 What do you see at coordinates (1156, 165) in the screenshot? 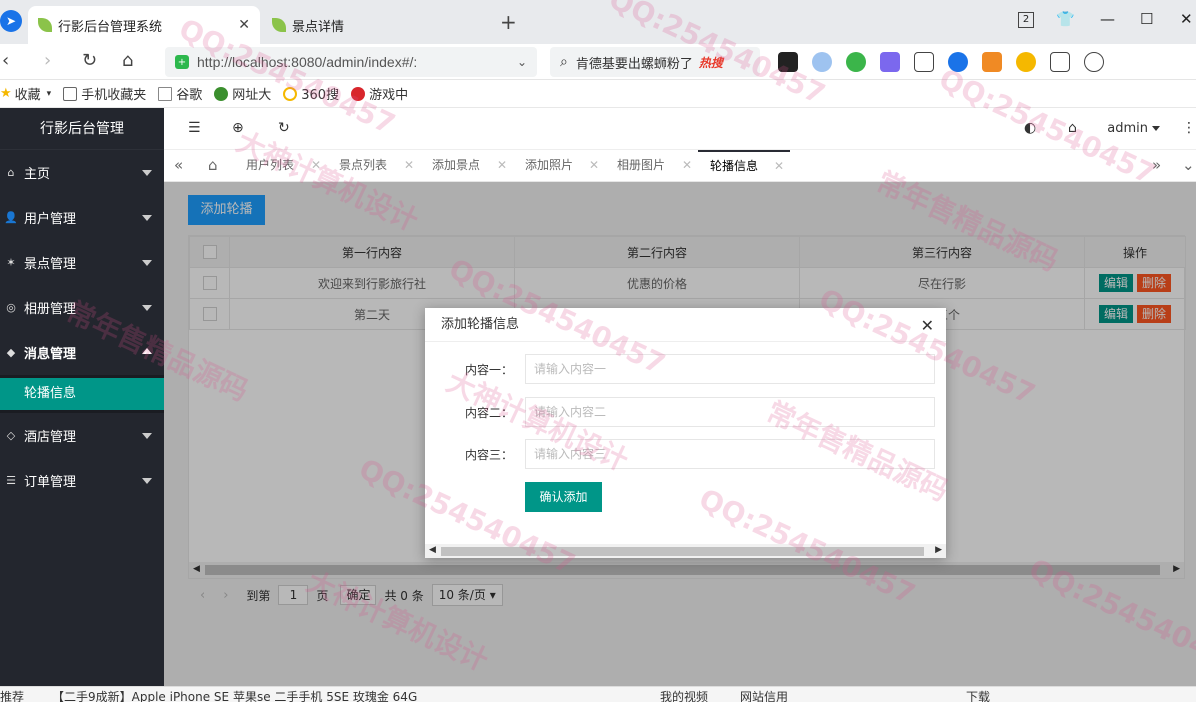
I see `tabs-scroll-right-icon: »` at bounding box center [1156, 165].